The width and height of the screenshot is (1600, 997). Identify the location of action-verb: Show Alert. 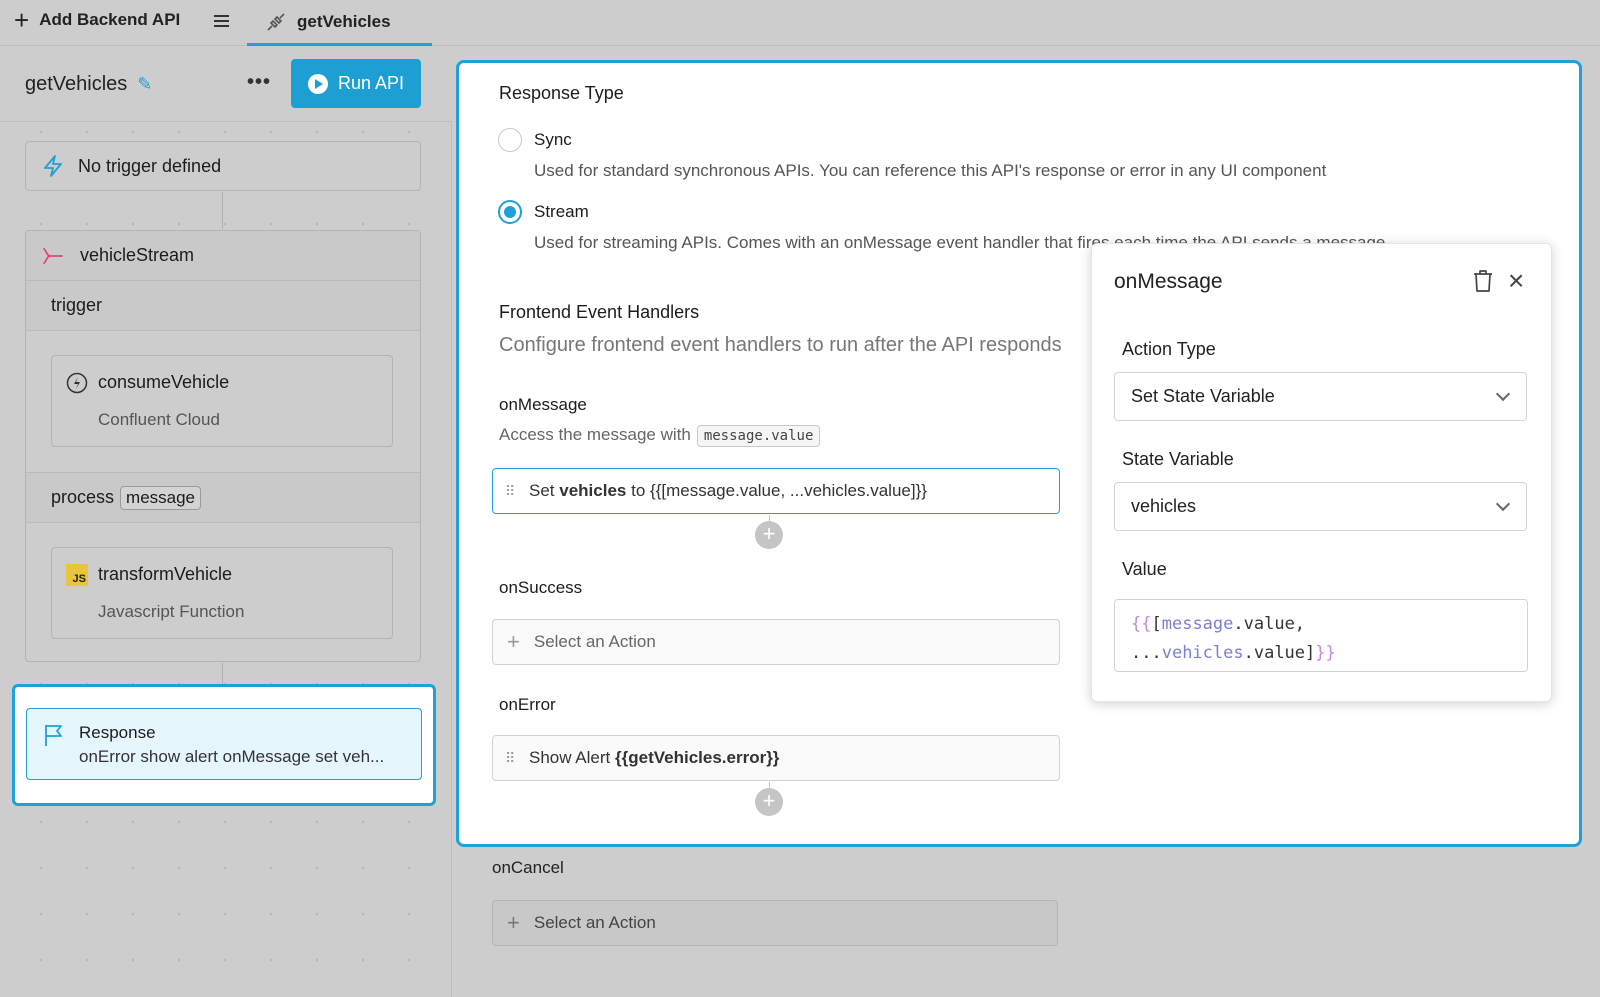
(570, 757).